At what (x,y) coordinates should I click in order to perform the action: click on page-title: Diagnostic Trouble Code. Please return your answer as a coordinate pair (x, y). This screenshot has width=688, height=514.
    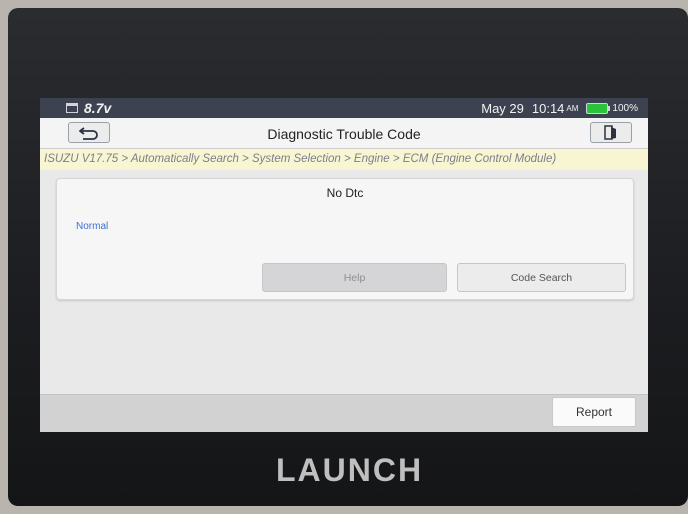
    Looking at the image, I should click on (344, 134).